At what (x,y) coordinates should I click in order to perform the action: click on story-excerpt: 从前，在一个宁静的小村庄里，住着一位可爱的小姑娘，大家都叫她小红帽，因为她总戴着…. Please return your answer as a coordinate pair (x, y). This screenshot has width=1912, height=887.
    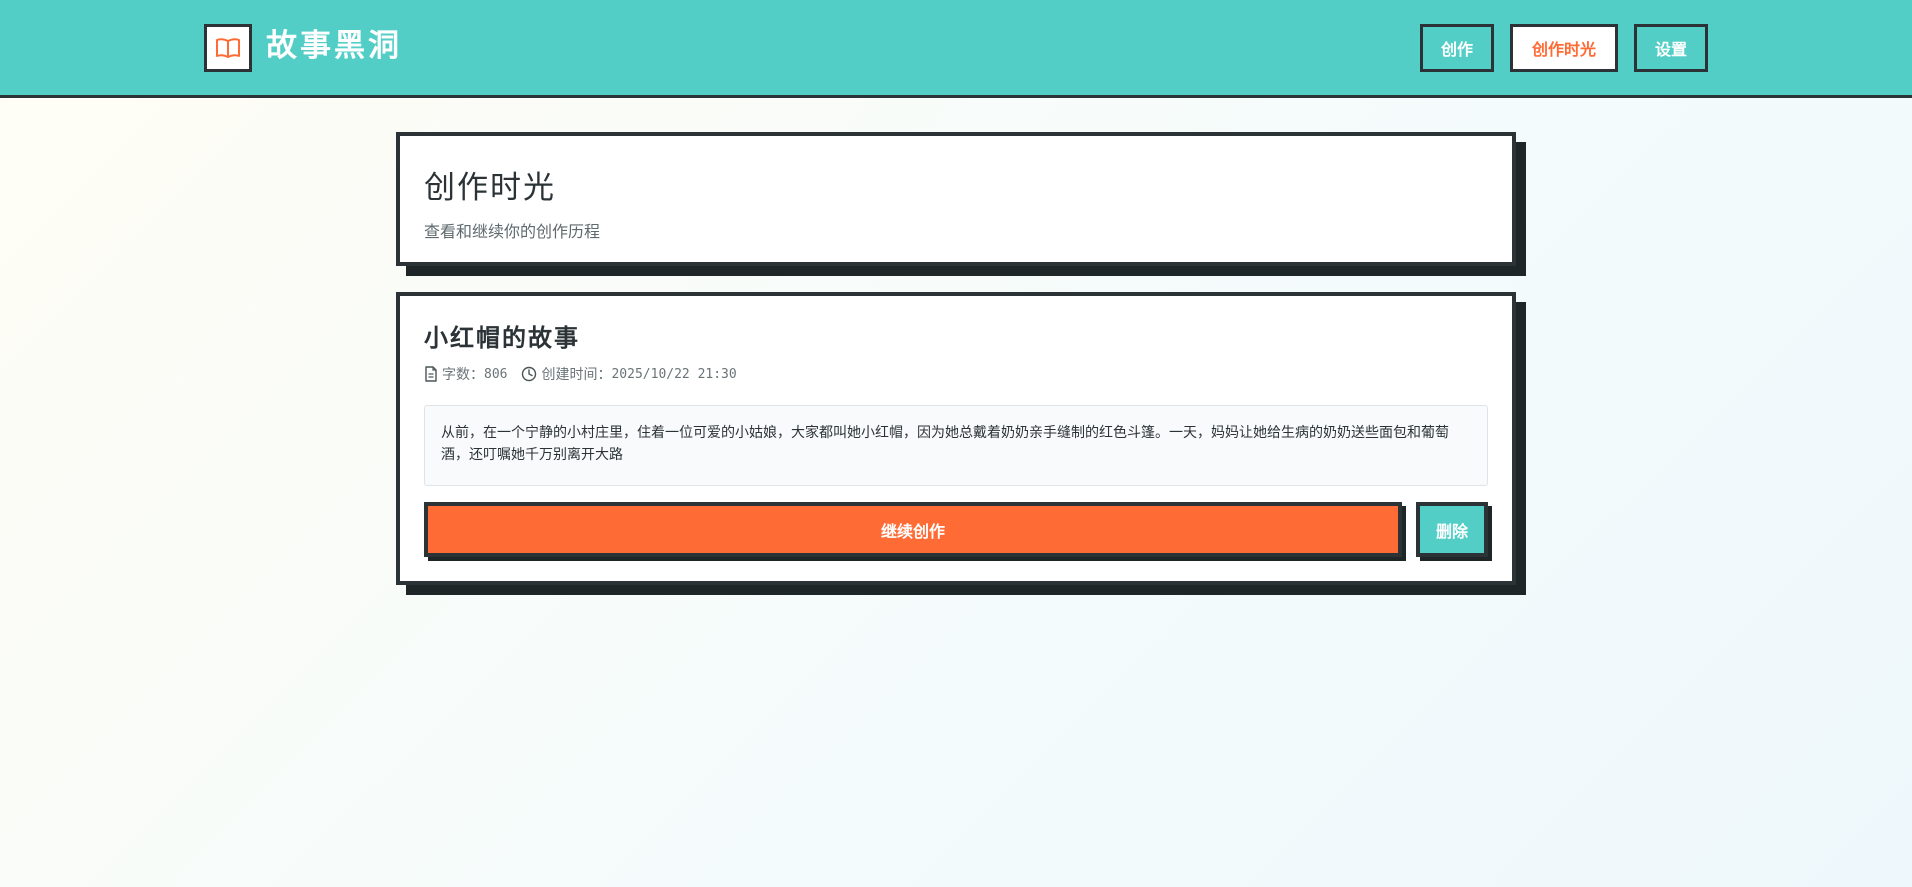
    Looking at the image, I should click on (956, 445).